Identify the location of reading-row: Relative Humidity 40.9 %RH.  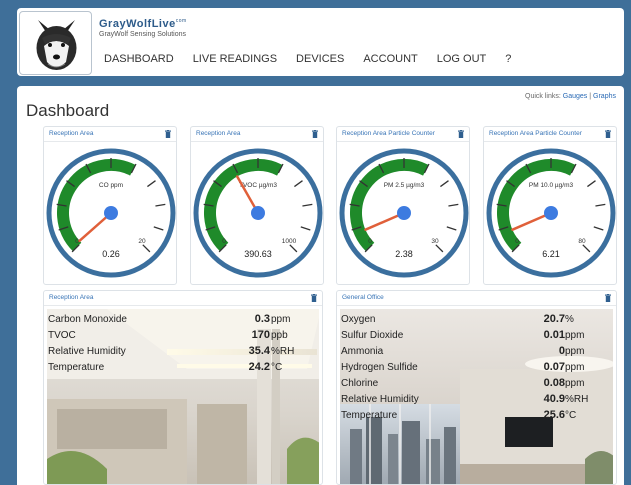
(465, 399).